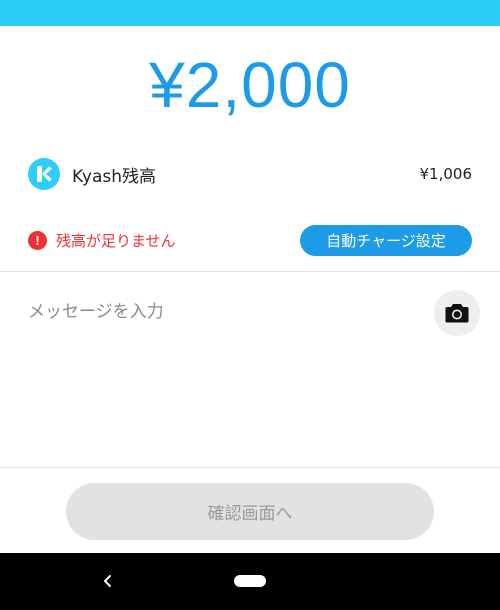  What do you see at coordinates (37, 240) in the screenshot?
I see `exclamation-icon: !` at bounding box center [37, 240].